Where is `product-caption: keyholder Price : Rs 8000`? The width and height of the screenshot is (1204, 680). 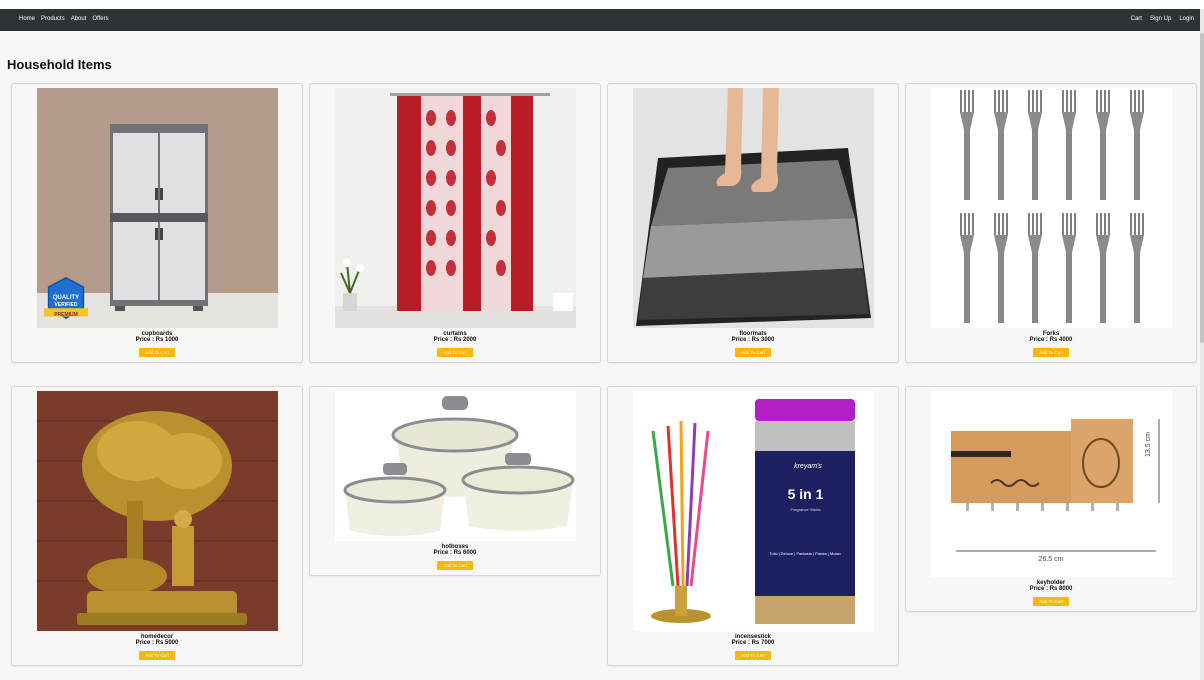
product-caption: keyholder Price : Rs 8000 is located at coordinates (1051, 586).